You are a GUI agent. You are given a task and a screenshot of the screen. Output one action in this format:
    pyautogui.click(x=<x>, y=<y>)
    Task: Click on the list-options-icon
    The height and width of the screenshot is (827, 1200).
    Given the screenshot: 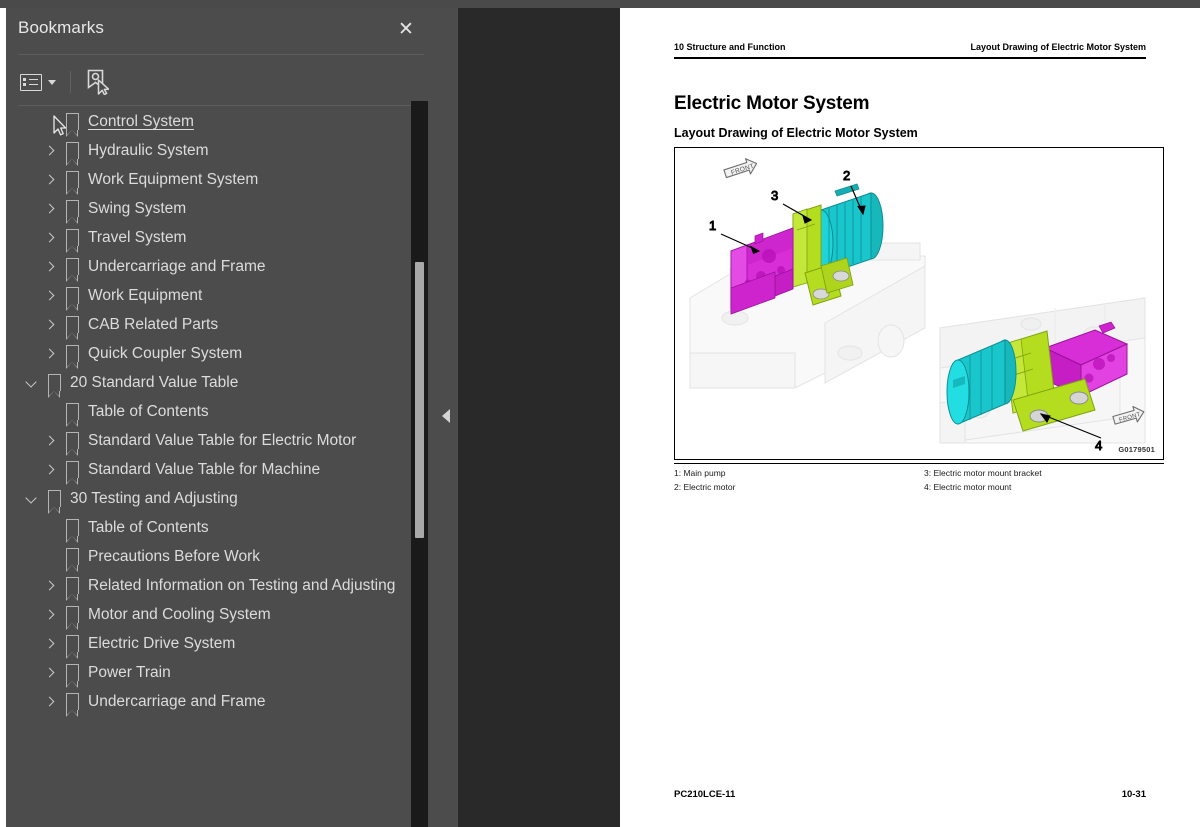 What is the action you would take?
    pyautogui.click(x=31, y=82)
    